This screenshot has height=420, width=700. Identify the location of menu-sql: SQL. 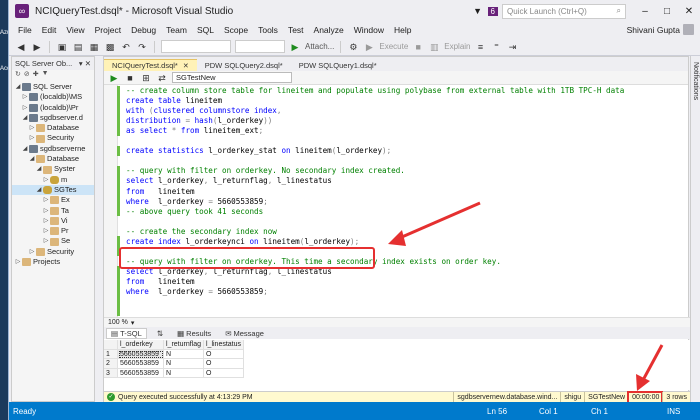
(205, 30).